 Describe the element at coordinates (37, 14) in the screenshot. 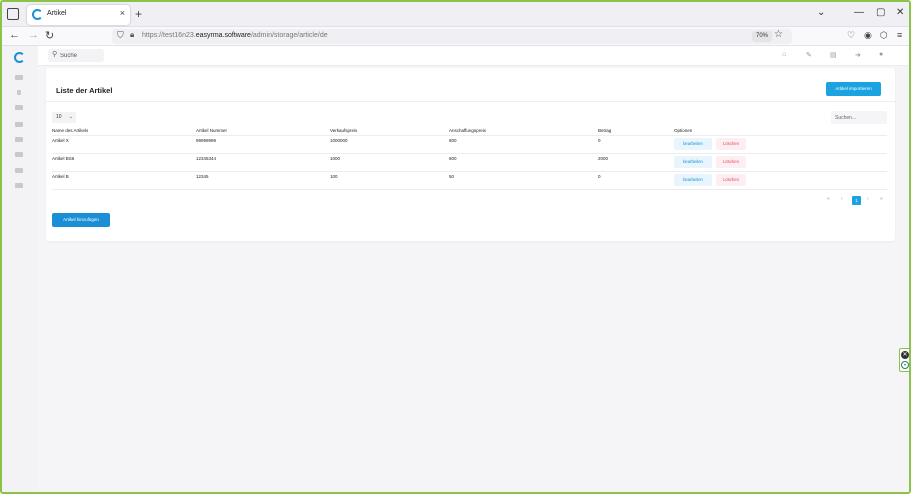

I see `favicon-icon` at that location.